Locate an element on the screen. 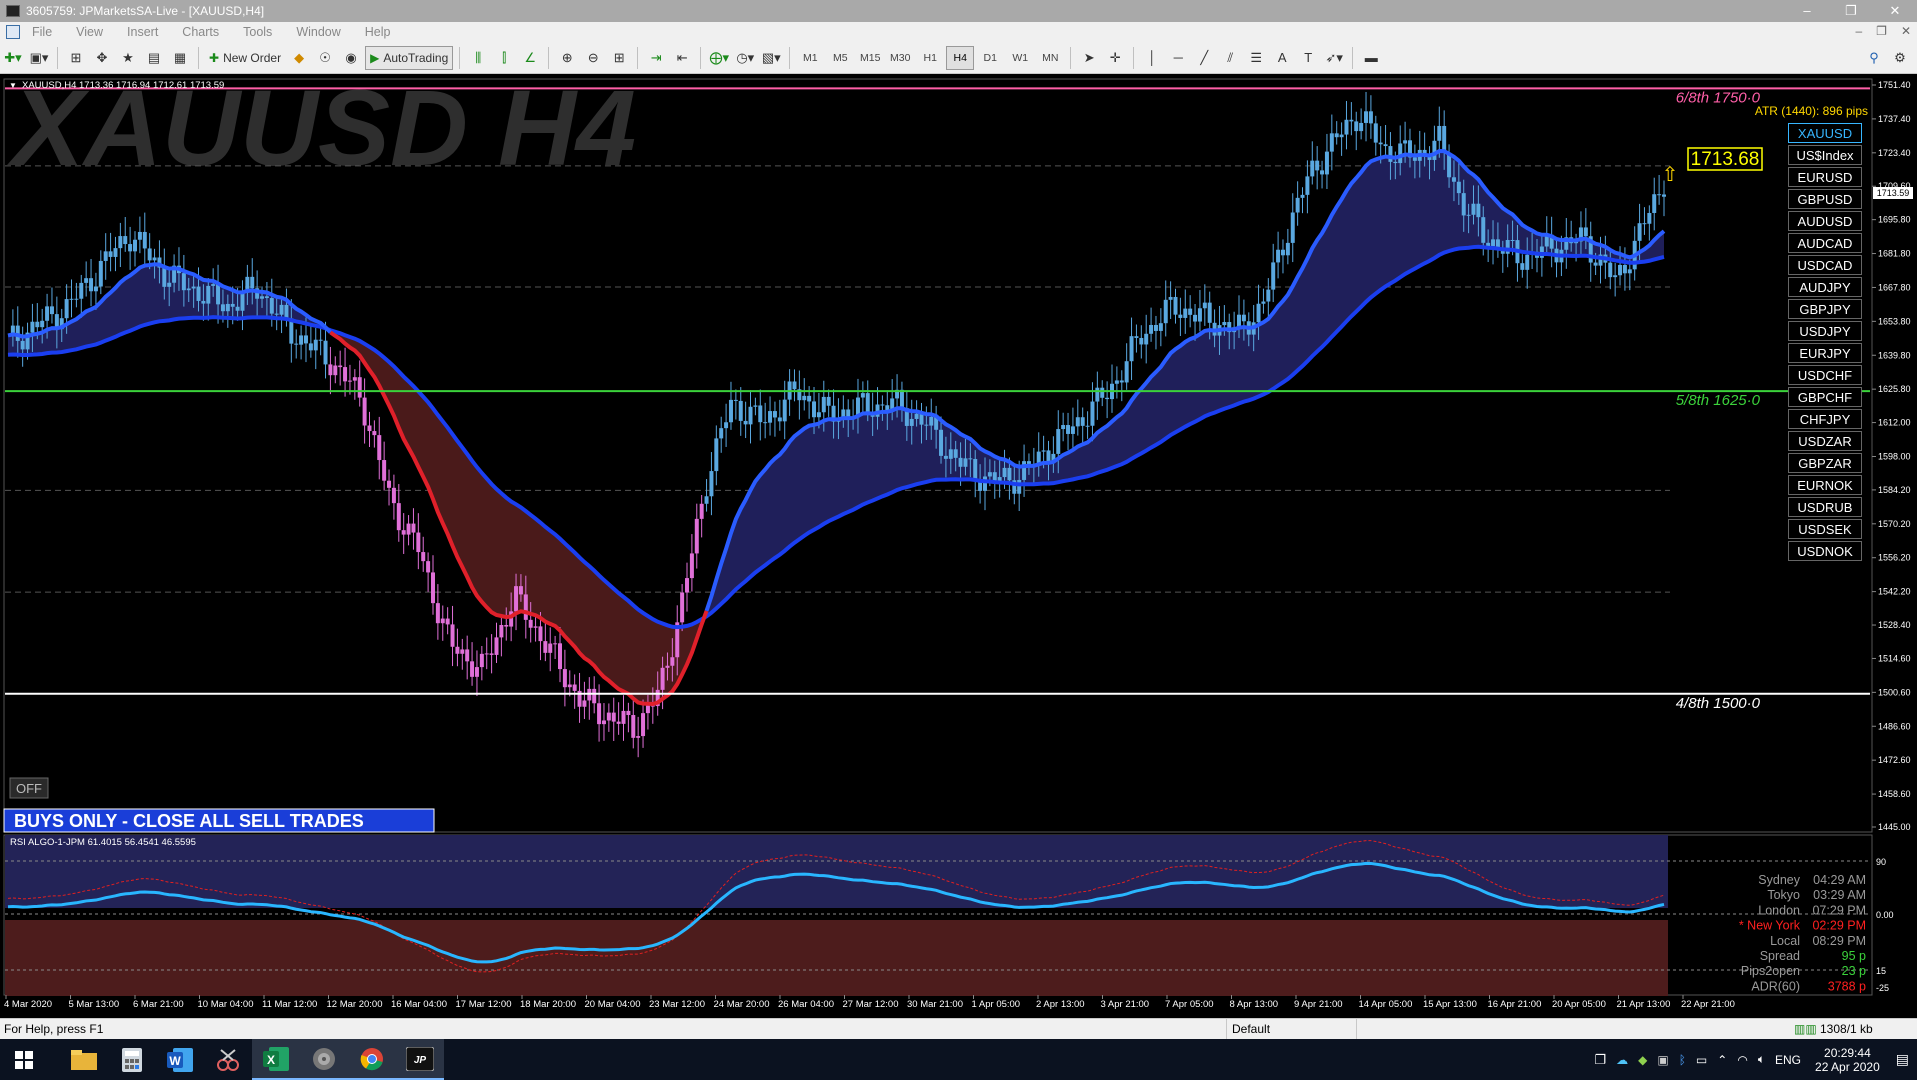 This screenshot has width=1917, height=1080. display-icon: ▭ is located at coordinates (1701, 1060).